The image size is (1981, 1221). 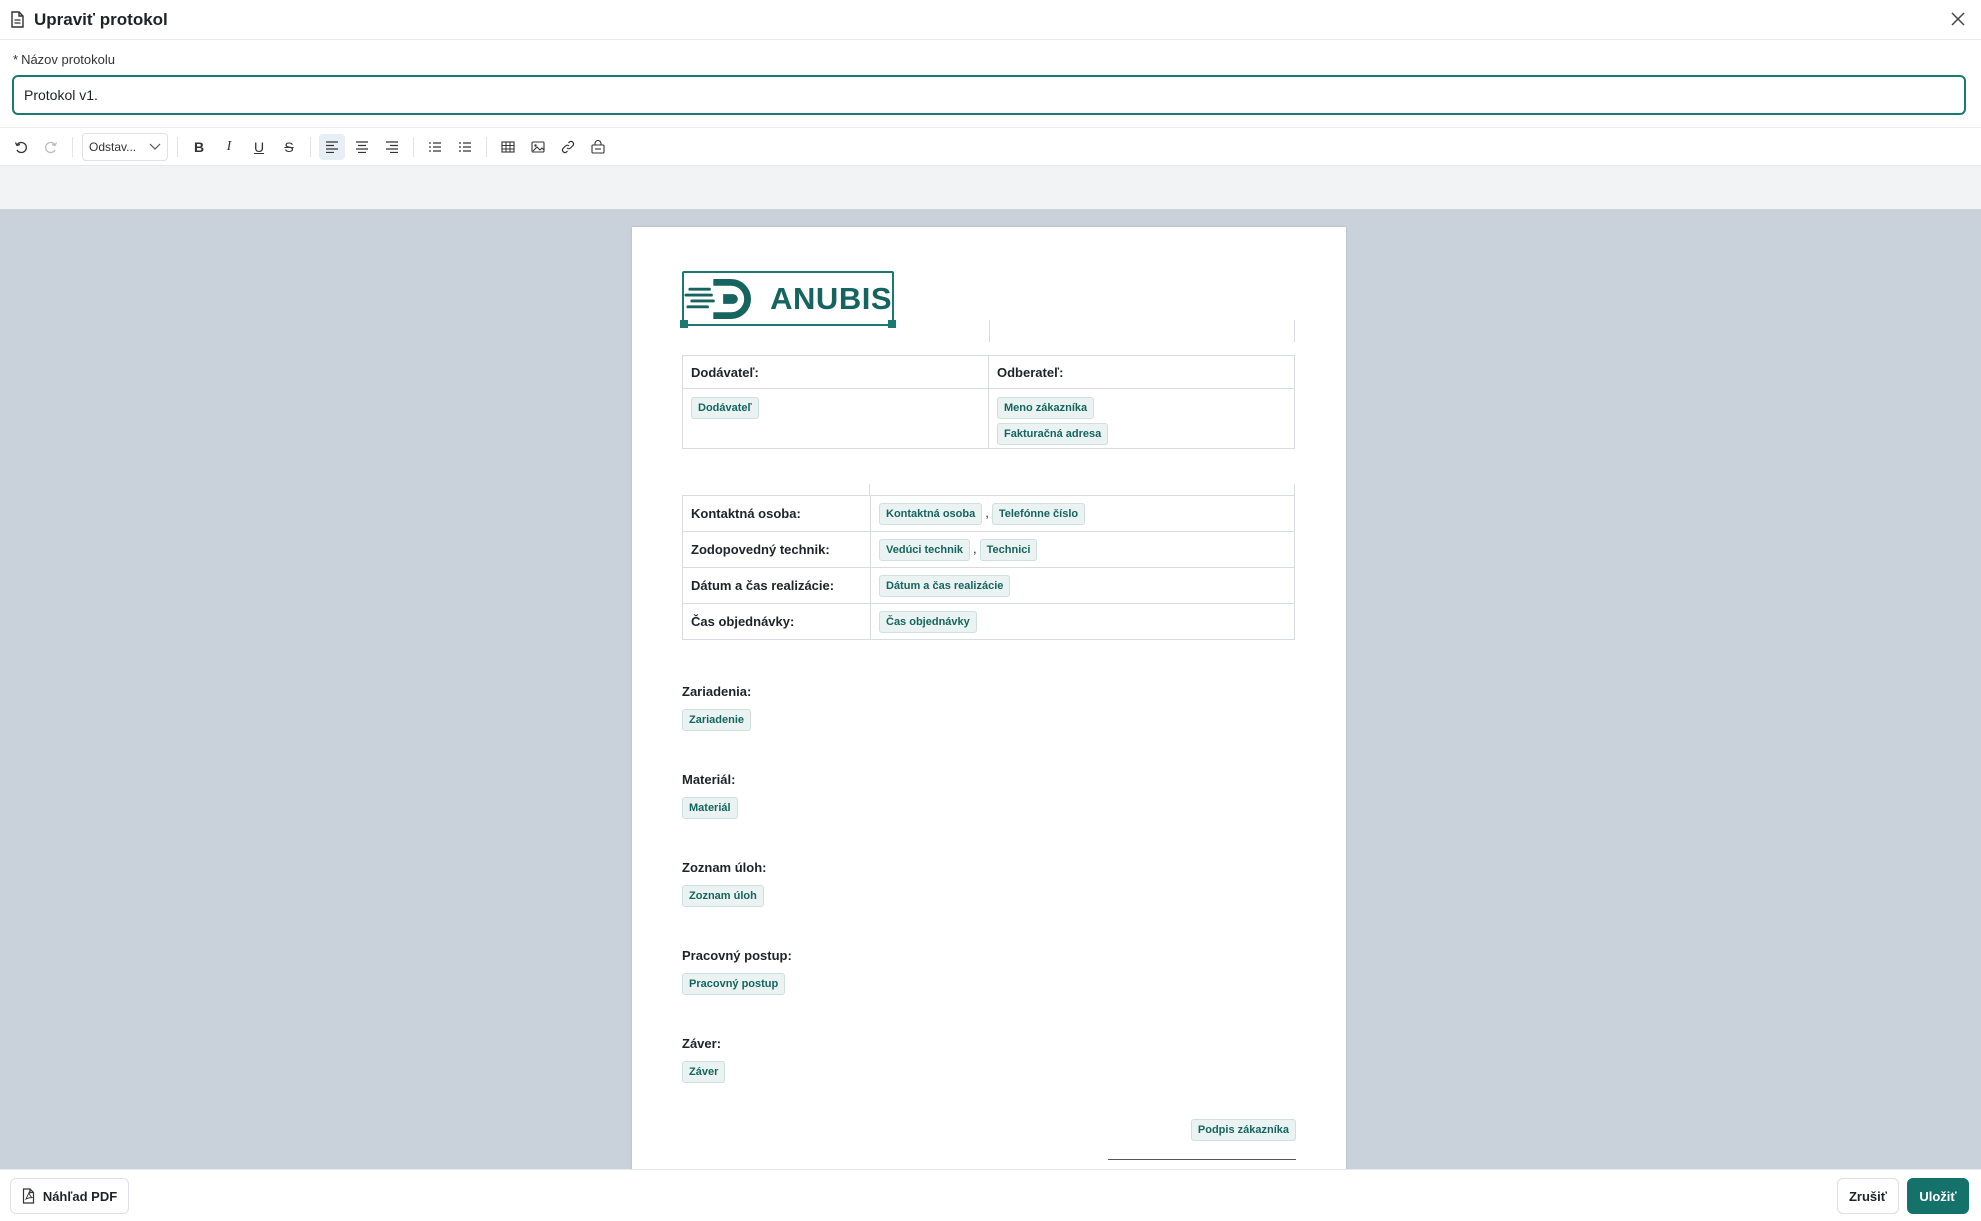 What do you see at coordinates (598, 147) in the screenshot?
I see `placeholder-insert-icon` at bounding box center [598, 147].